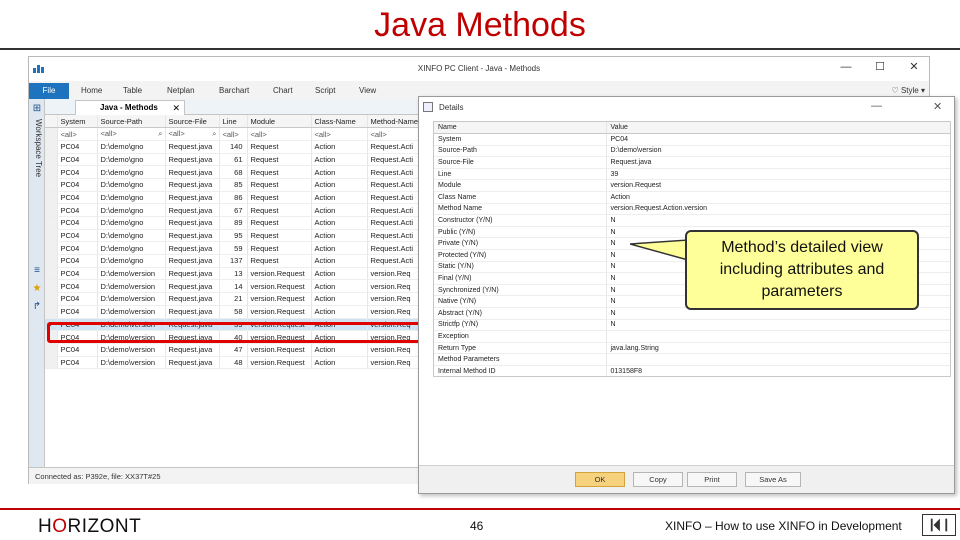 This screenshot has width=960, height=540. Describe the element at coordinates (233, 198) in the screenshot. I see `table-cell: 86` at that location.